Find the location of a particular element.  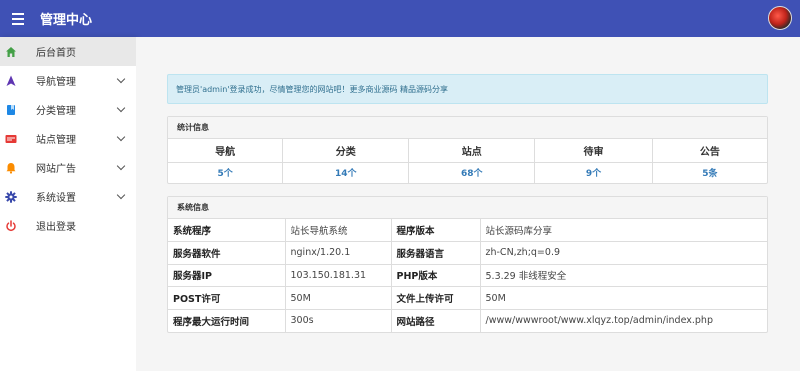

stats-link-sites: 68个 is located at coordinates (472, 174).